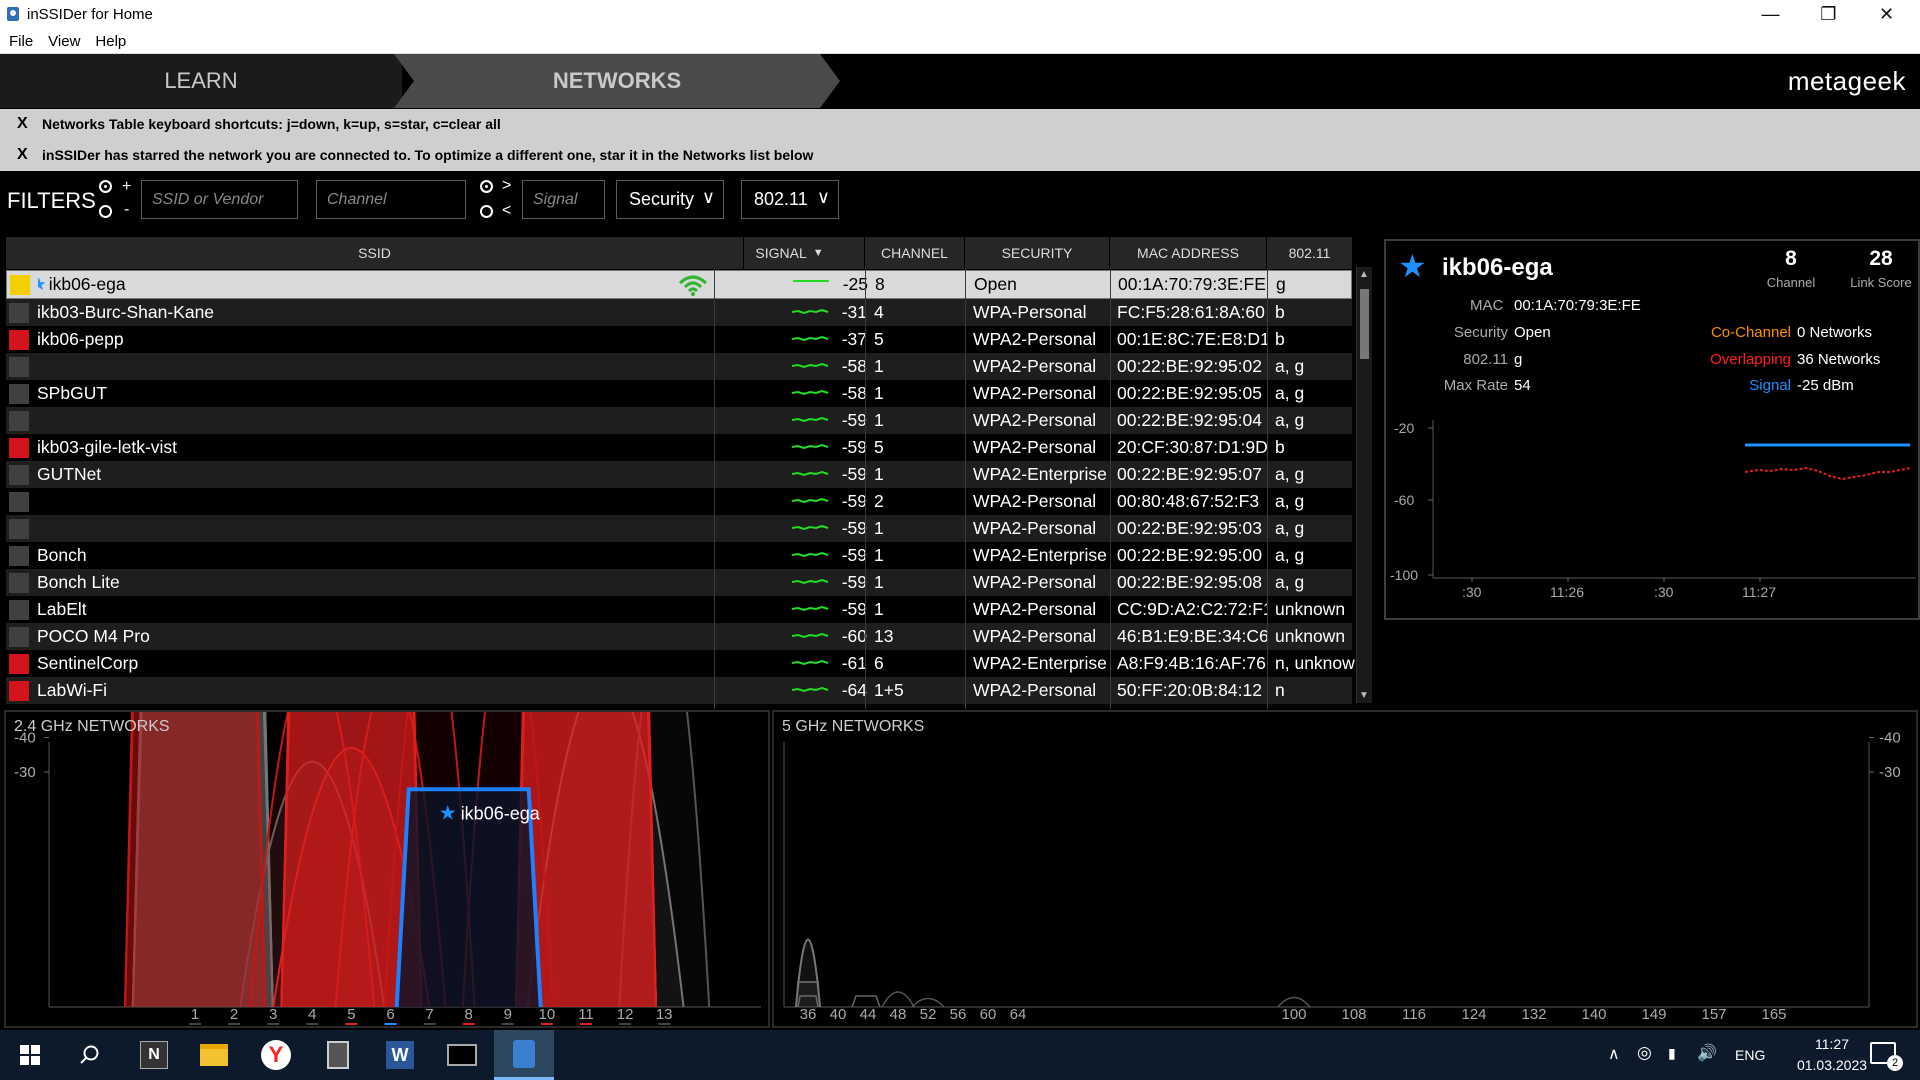 The width and height of the screenshot is (1920, 1080). I want to click on column-80211: 802.11, so click(1309, 253).